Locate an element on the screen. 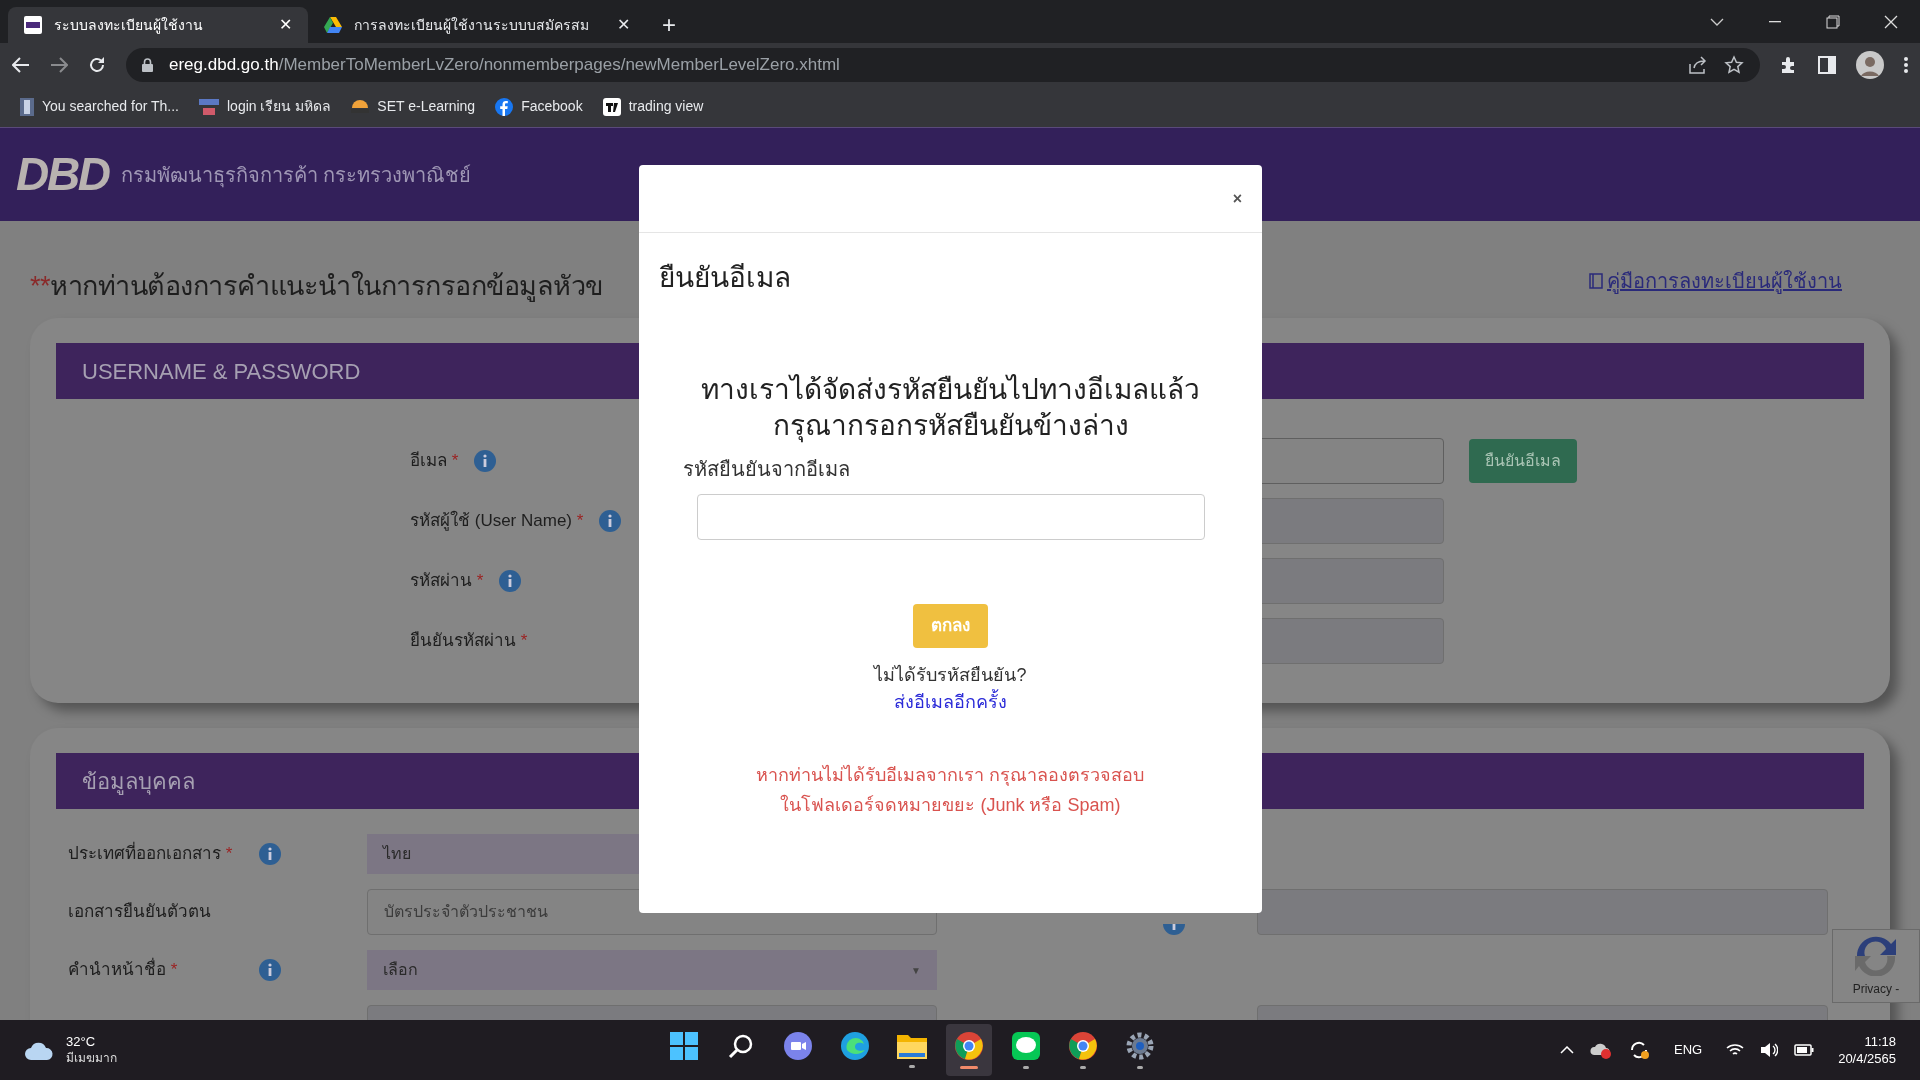 This screenshot has height=1080, width=1920. caret-icon: ▼ is located at coordinates (916, 970).